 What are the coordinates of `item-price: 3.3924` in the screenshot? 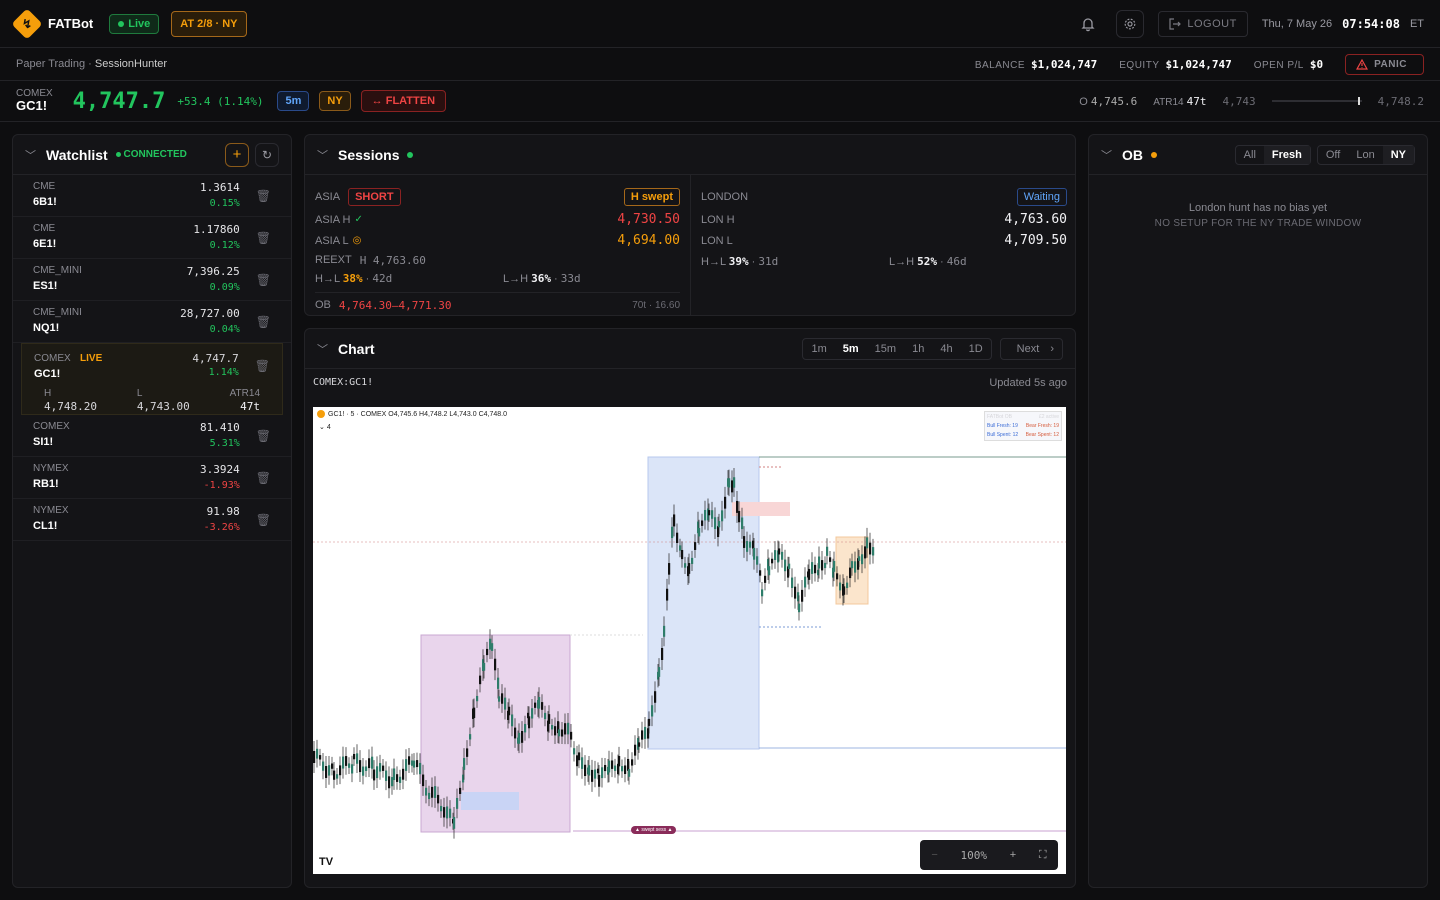 It's located at (220, 469).